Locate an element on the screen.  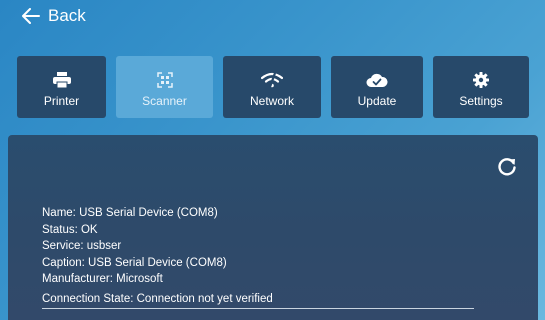
cloud-check-icon is located at coordinates (377, 80).